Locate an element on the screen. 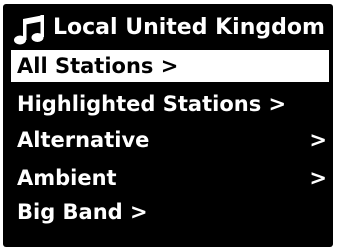 The image size is (337, 251). menu-item-label: All Stations > is located at coordinates (98, 66).